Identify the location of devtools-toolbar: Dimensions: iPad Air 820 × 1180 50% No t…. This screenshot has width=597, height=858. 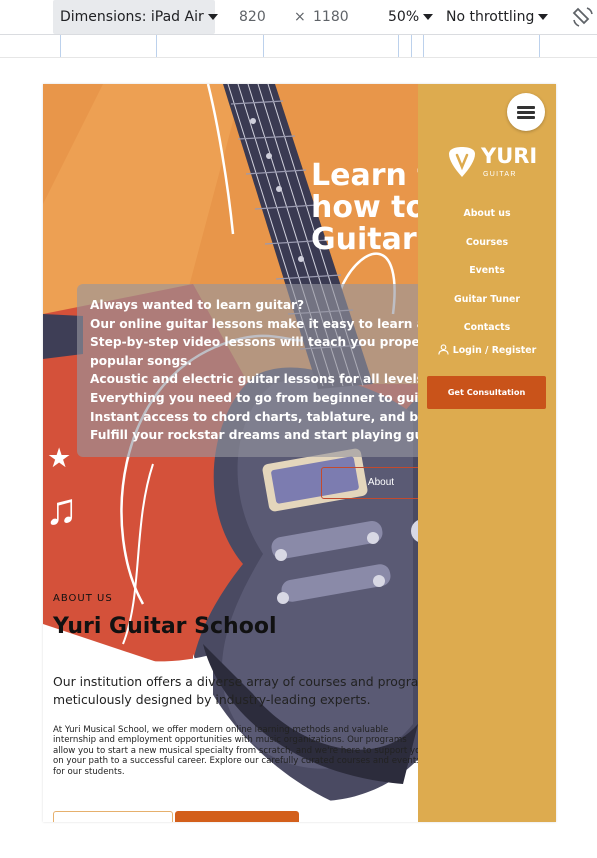
(298, 17).